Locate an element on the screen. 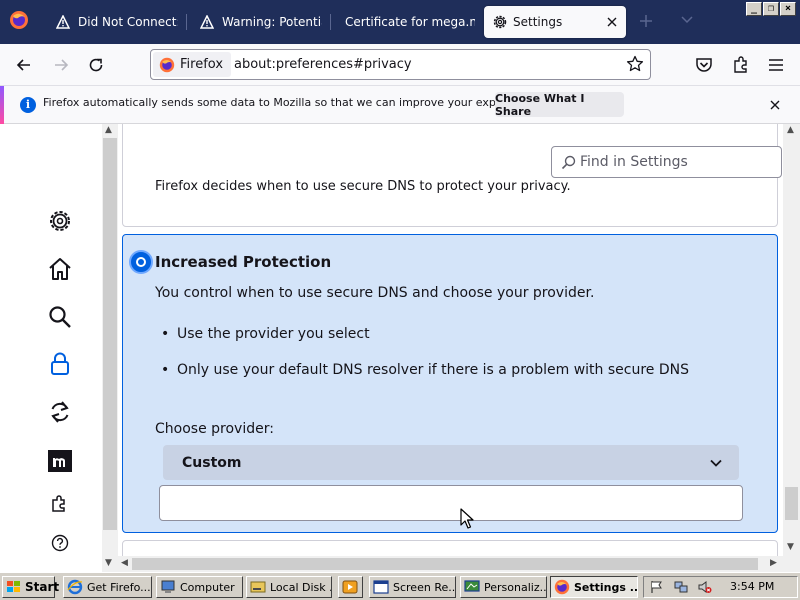 The height and width of the screenshot is (600, 800). tab-title: Warning: Potentia is located at coordinates (272, 22).